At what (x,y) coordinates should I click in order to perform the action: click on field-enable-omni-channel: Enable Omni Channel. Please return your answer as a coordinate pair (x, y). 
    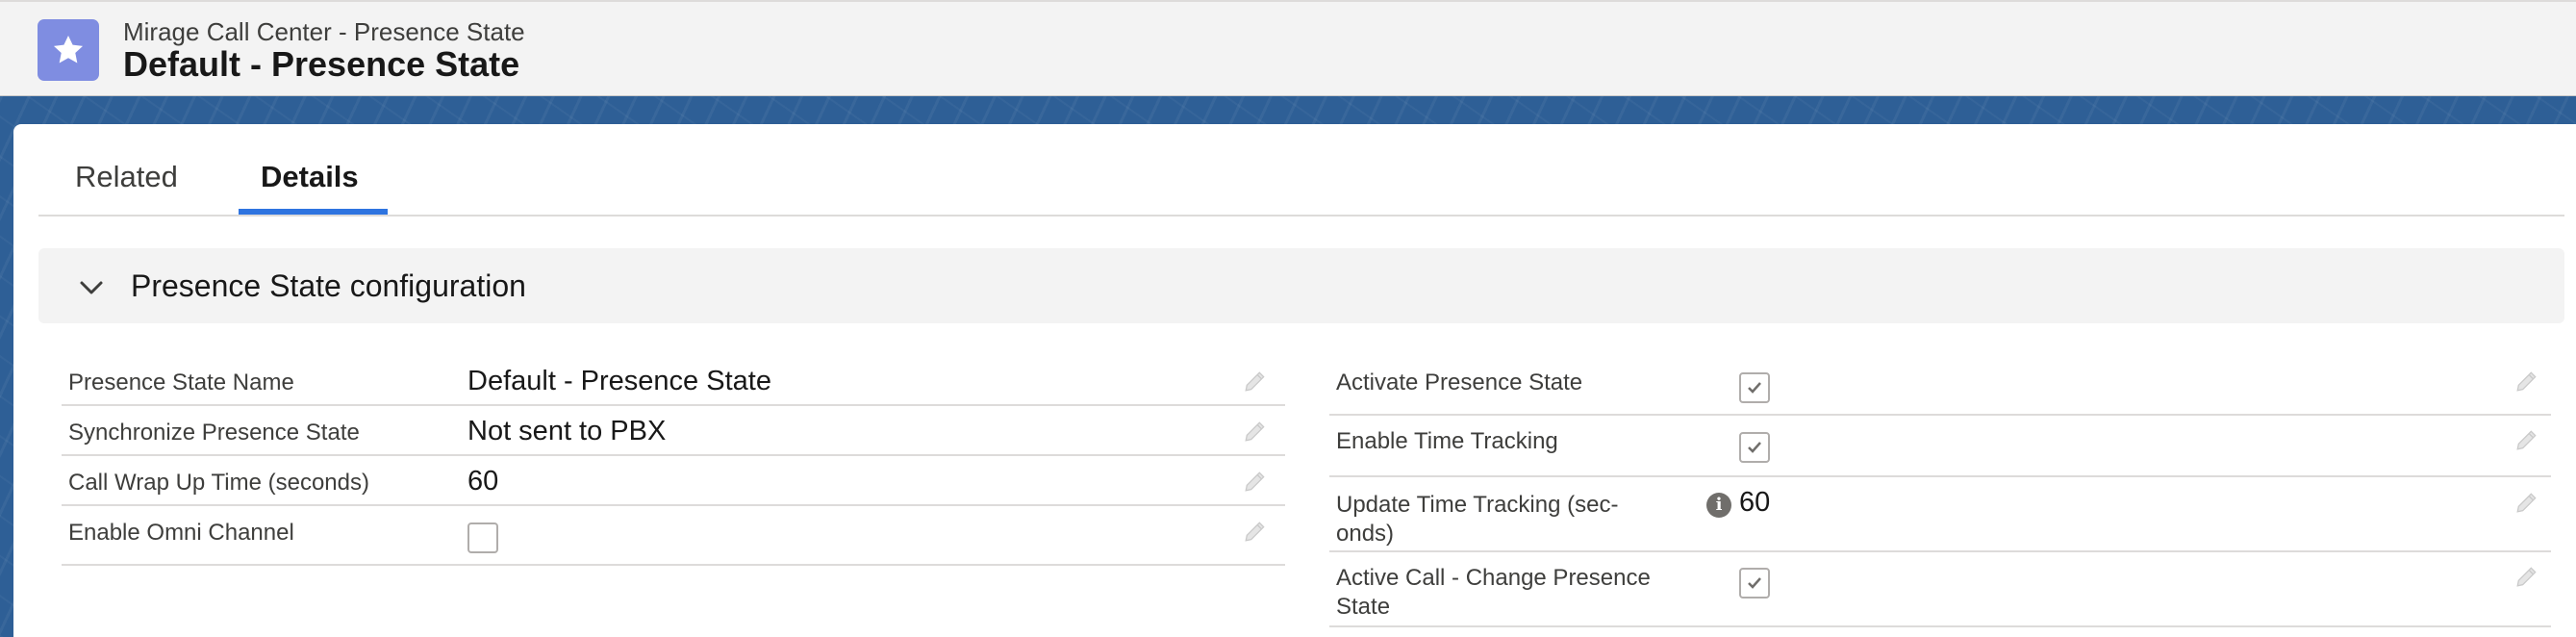
    Looking at the image, I should click on (673, 536).